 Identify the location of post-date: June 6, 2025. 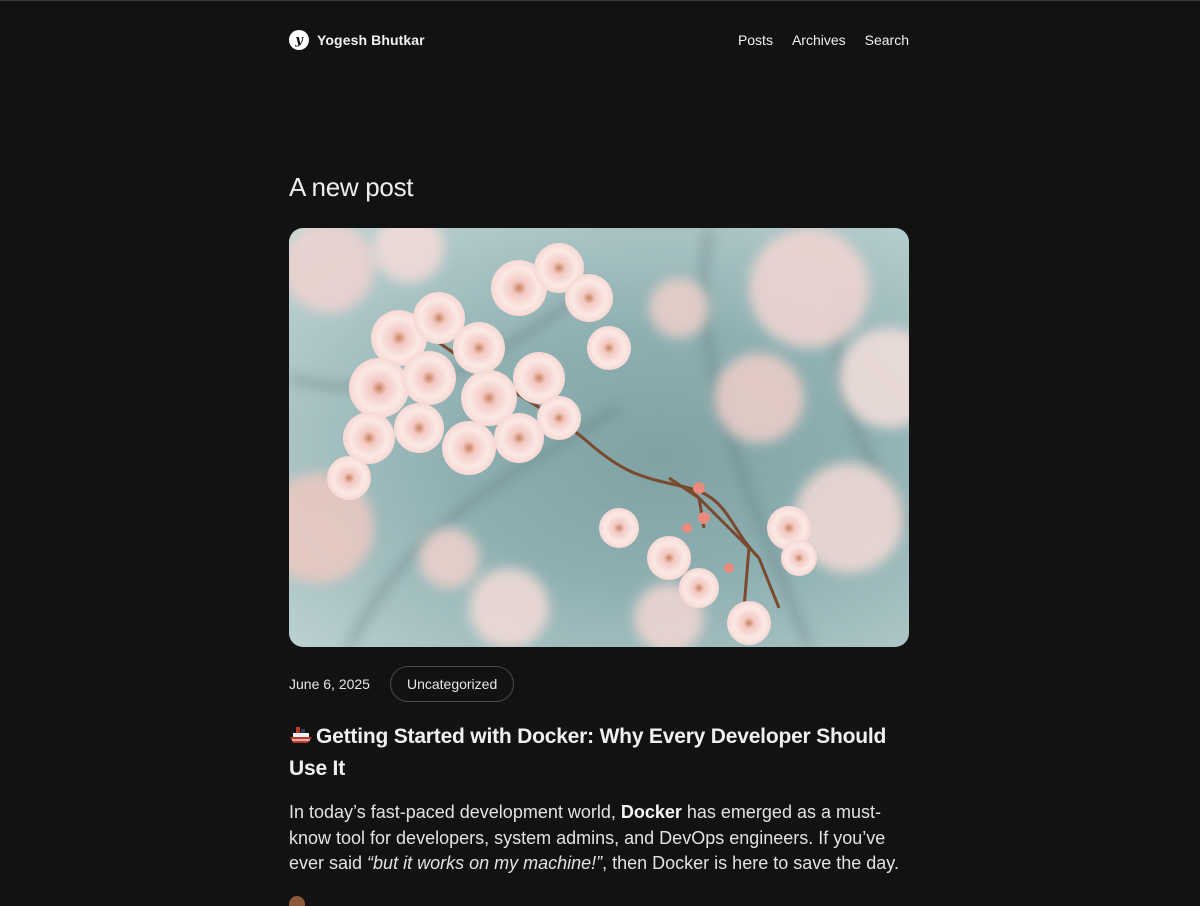
(329, 684).